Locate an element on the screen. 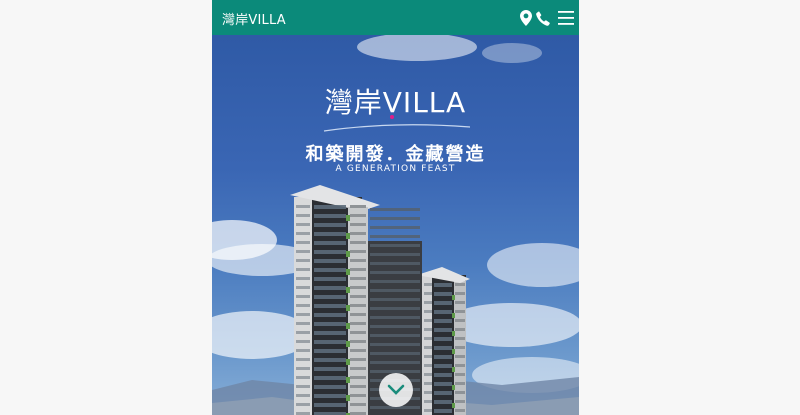  menu-icon is located at coordinates (566, 18).